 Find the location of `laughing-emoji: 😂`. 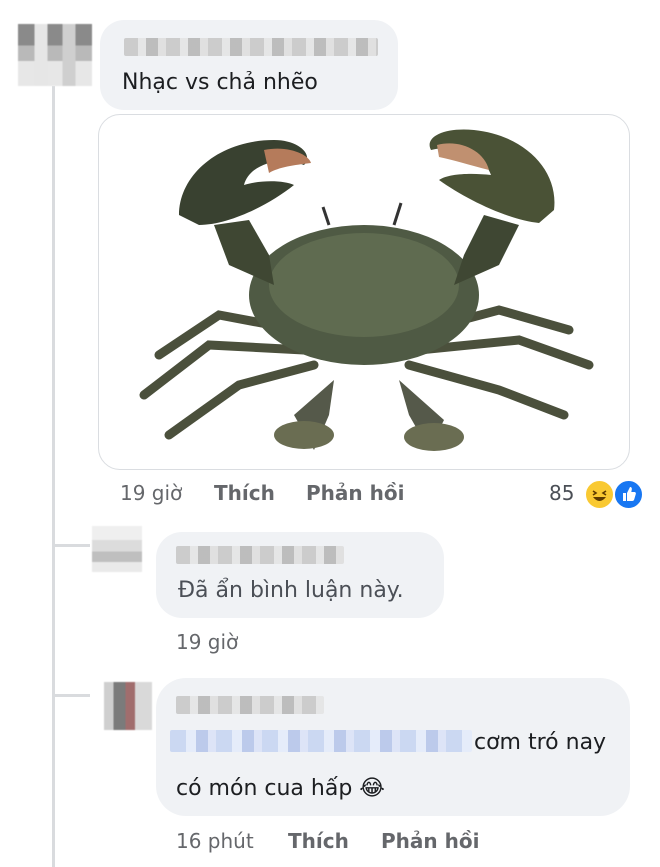

laughing-emoji: 😂 is located at coordinates (372, 788).